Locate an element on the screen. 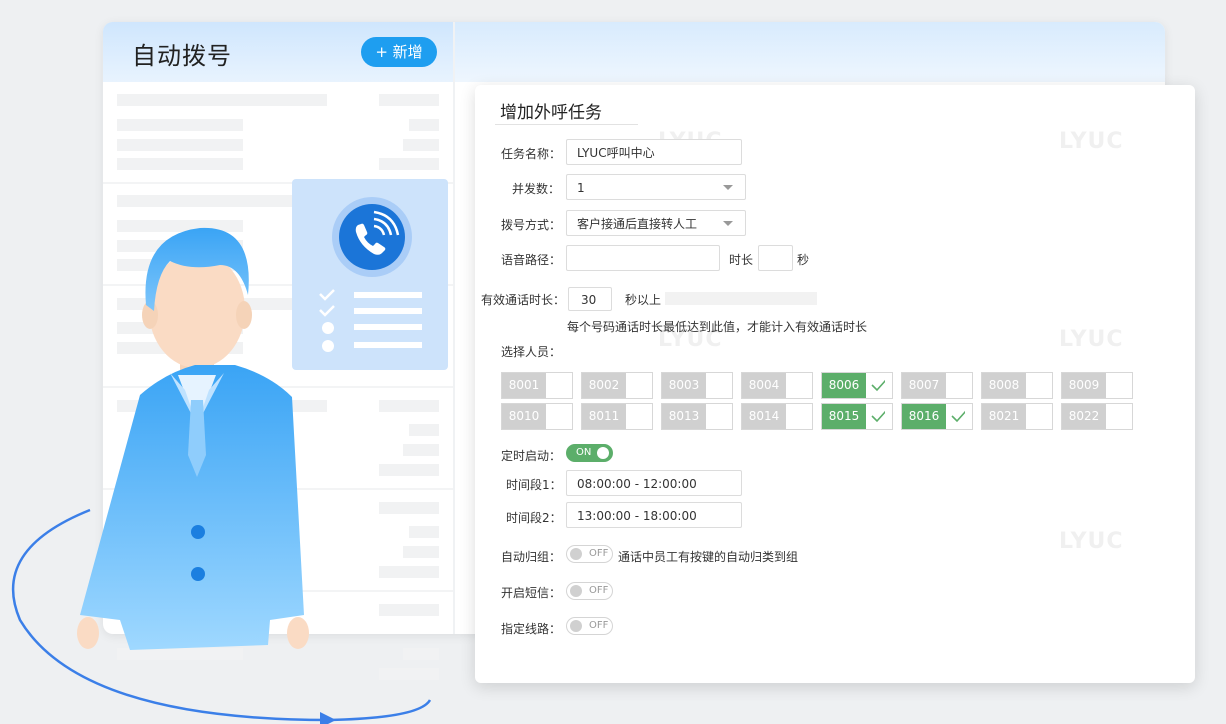 The width and height of the screenshot is (1226, 724). extension-8014: 8014 is located at coordinates (777, 416).